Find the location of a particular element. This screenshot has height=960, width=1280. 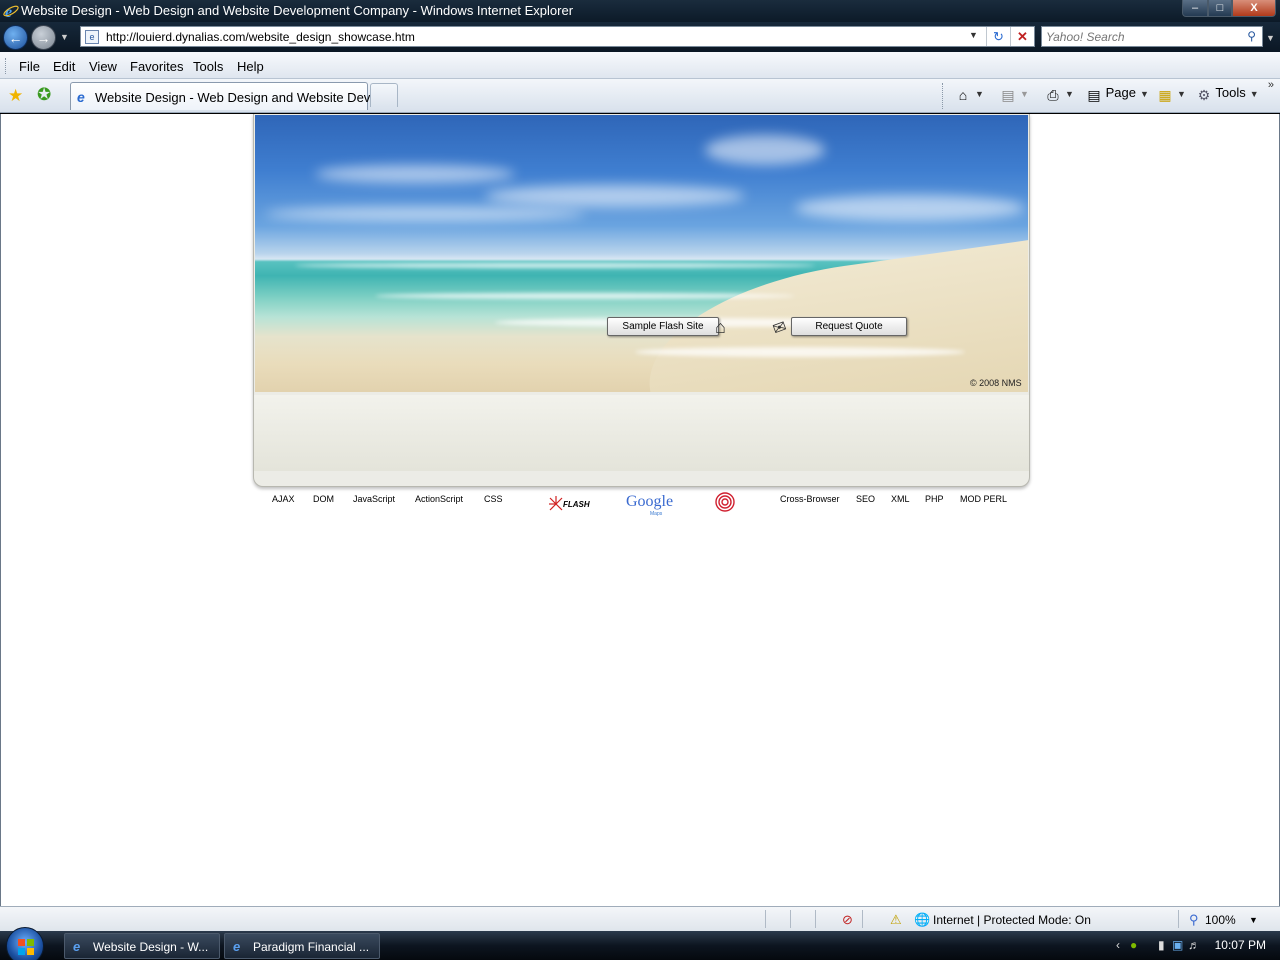

zoom-dropdown-icon: ▼ is located at coordinates (1253, 920).